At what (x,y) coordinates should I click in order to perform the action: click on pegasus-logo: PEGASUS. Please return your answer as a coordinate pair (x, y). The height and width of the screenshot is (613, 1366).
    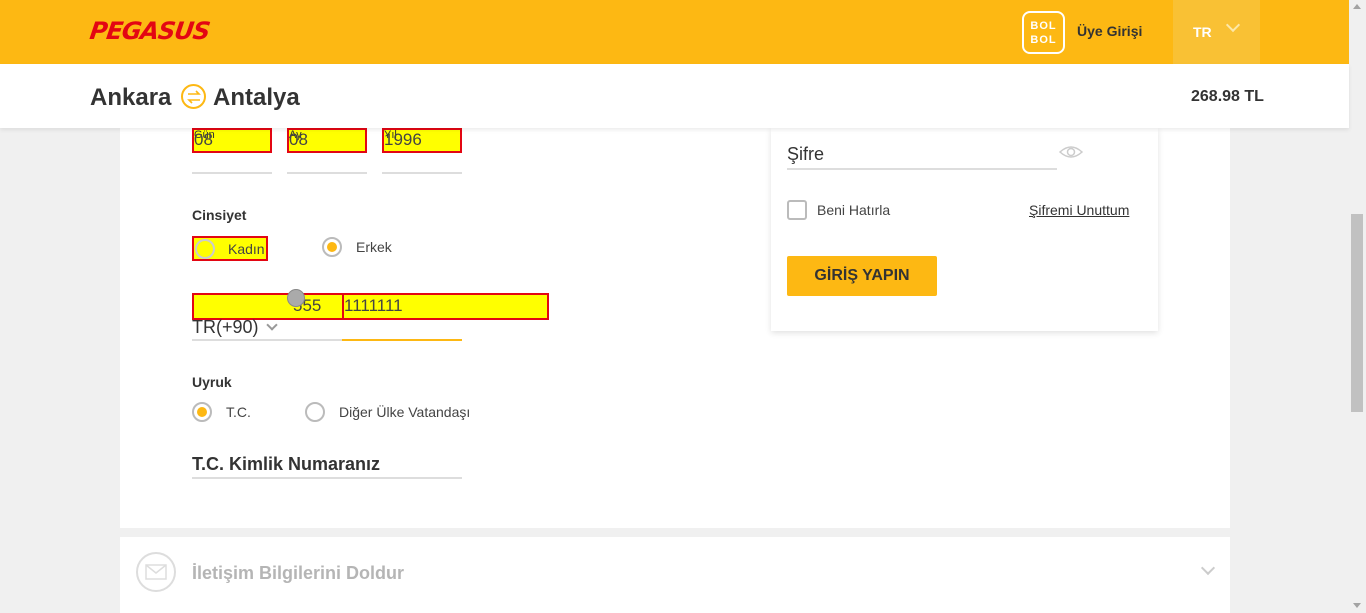
    Looking at the image, I should click on (149, 31).